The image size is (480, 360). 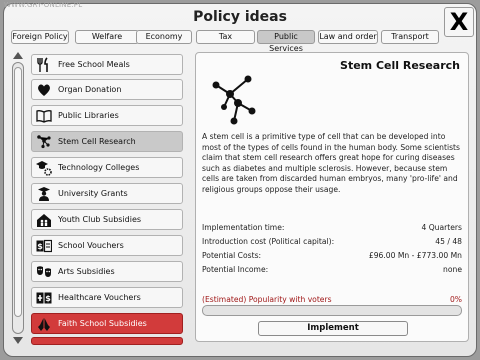 What do you see at coordinates (286, 41) in the screenshot?
I see `tab-public-services: Public Services` at bounding box center [286, 41].